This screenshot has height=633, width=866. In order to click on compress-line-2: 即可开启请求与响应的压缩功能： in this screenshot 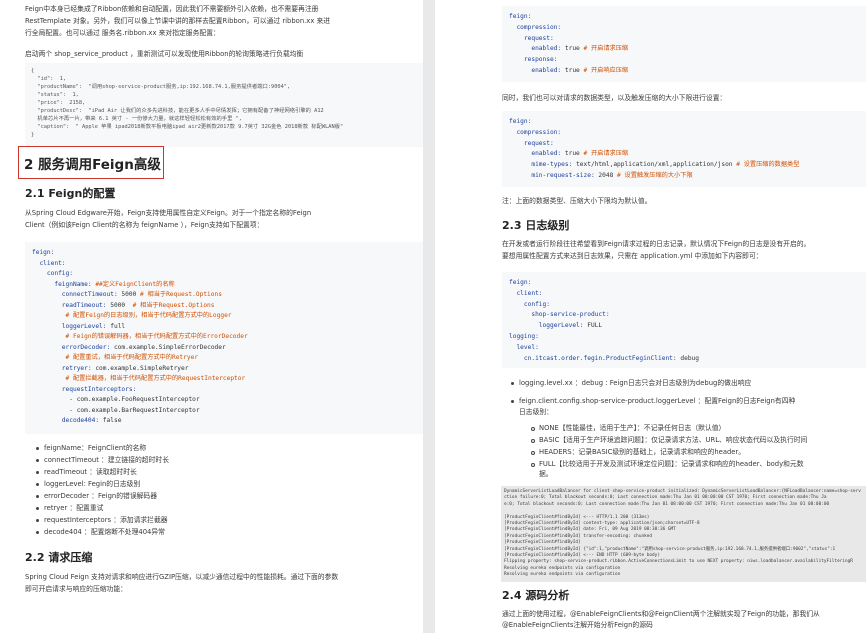, I will do `click(76, 589)`.